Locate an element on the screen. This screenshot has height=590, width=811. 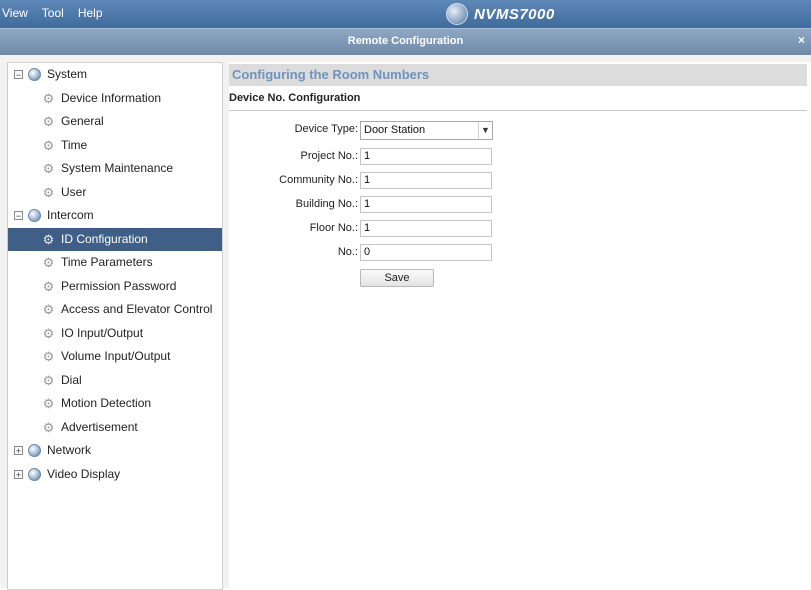
project-no-row: Project No.: 1 is located at coordinates (379, 156).